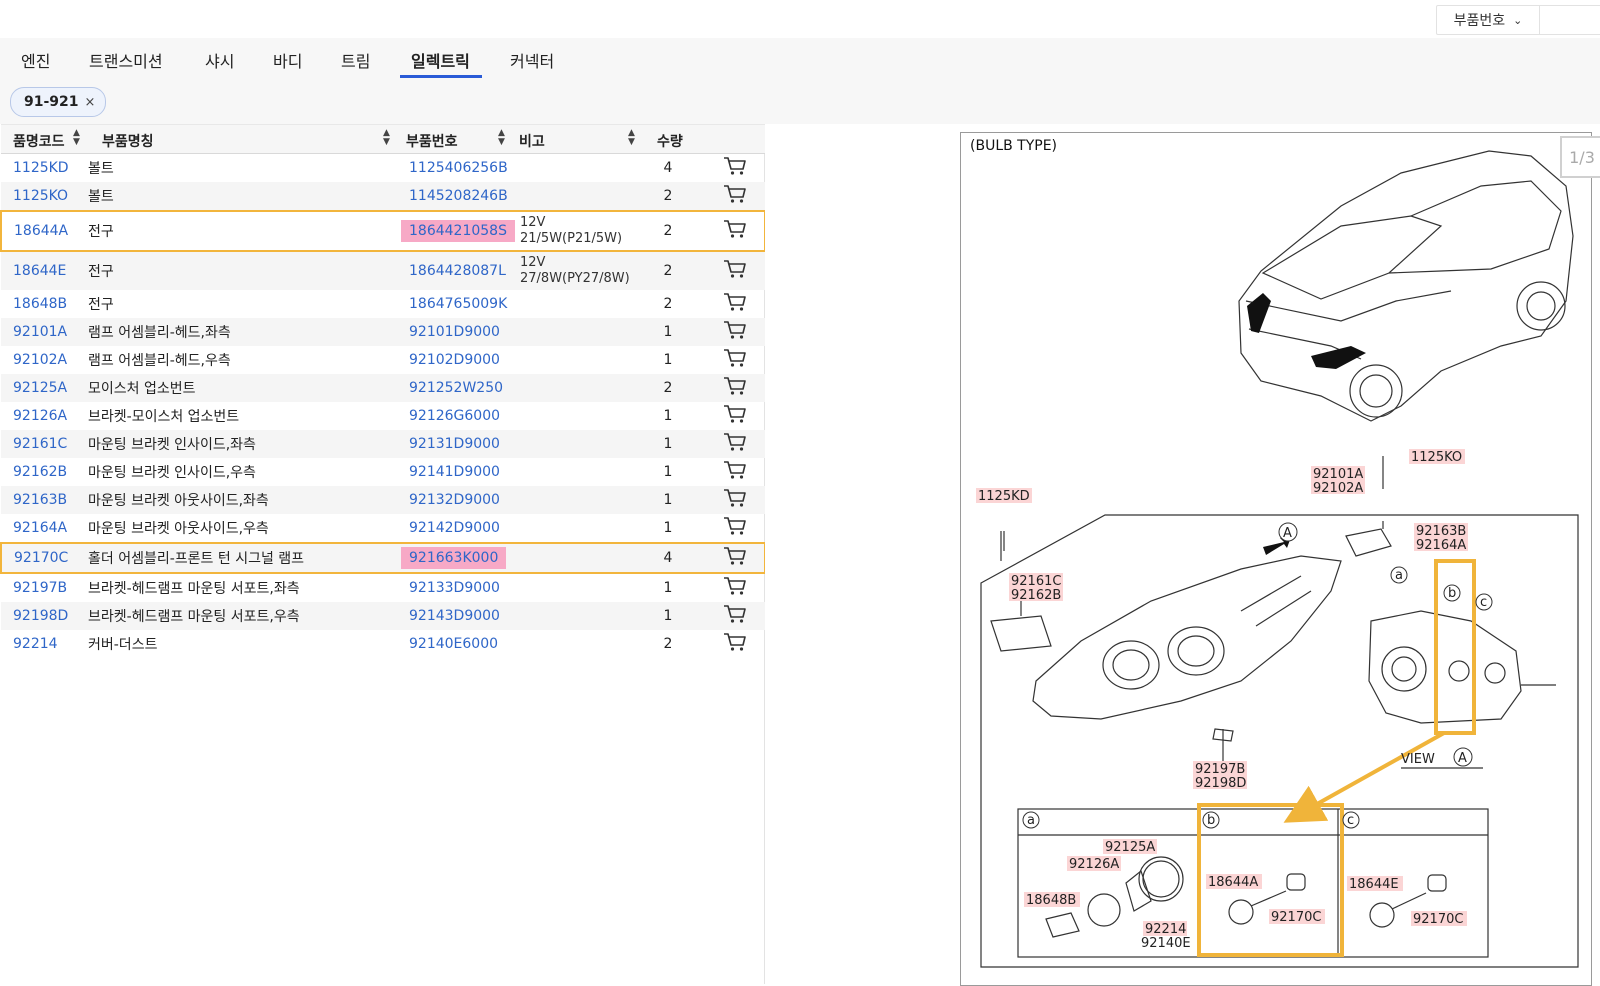  What do you see at coordinates (243, 139) in the screenshot?
I see `header-name: 부품명칭 ▲ ▼` at bounding box center [243, 139].